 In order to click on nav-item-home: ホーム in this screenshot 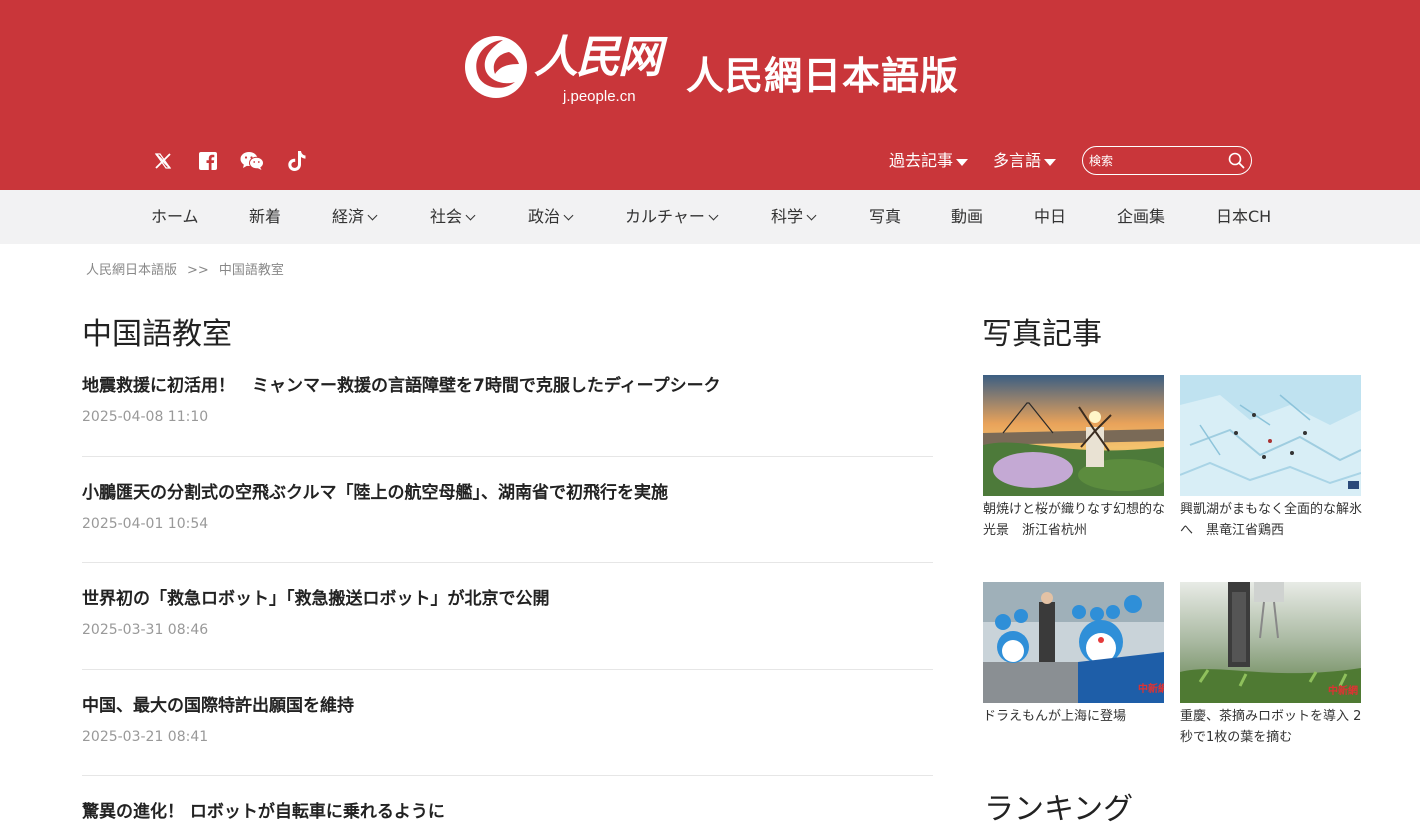, I will do `click(175, 217)`.